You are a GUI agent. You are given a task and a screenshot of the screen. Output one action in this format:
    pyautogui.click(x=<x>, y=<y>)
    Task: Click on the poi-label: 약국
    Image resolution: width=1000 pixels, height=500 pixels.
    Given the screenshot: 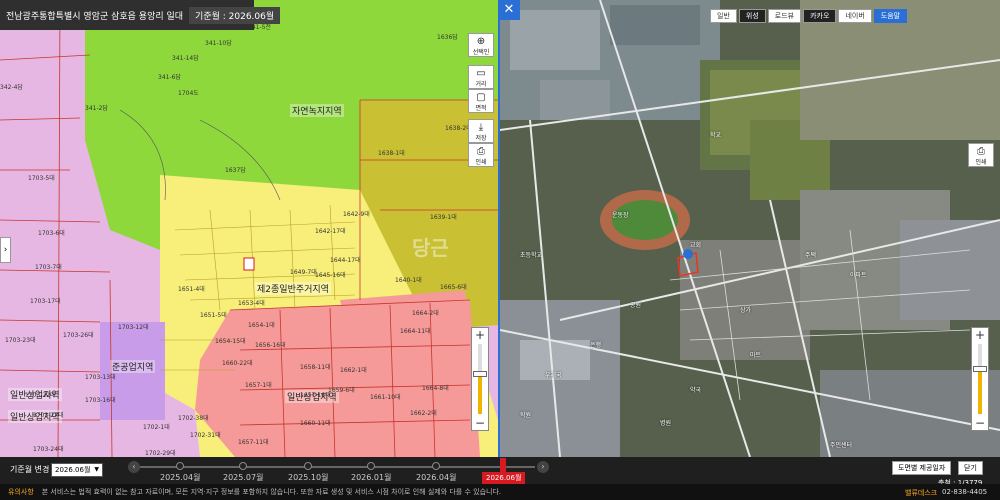 What is the action you would take?
    pyautogui.click(x=695, y=389)
    